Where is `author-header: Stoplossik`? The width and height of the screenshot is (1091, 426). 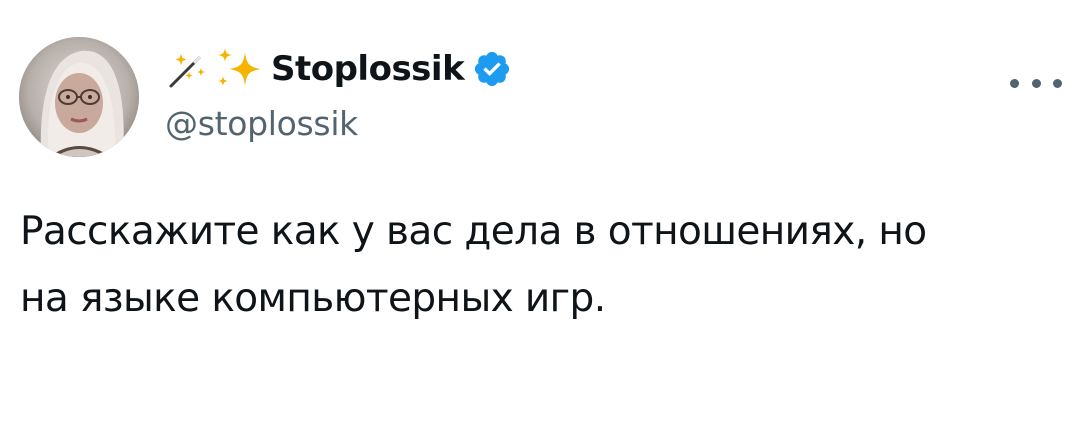
author-header: Stoplossik is located at coordinates (338, 69).